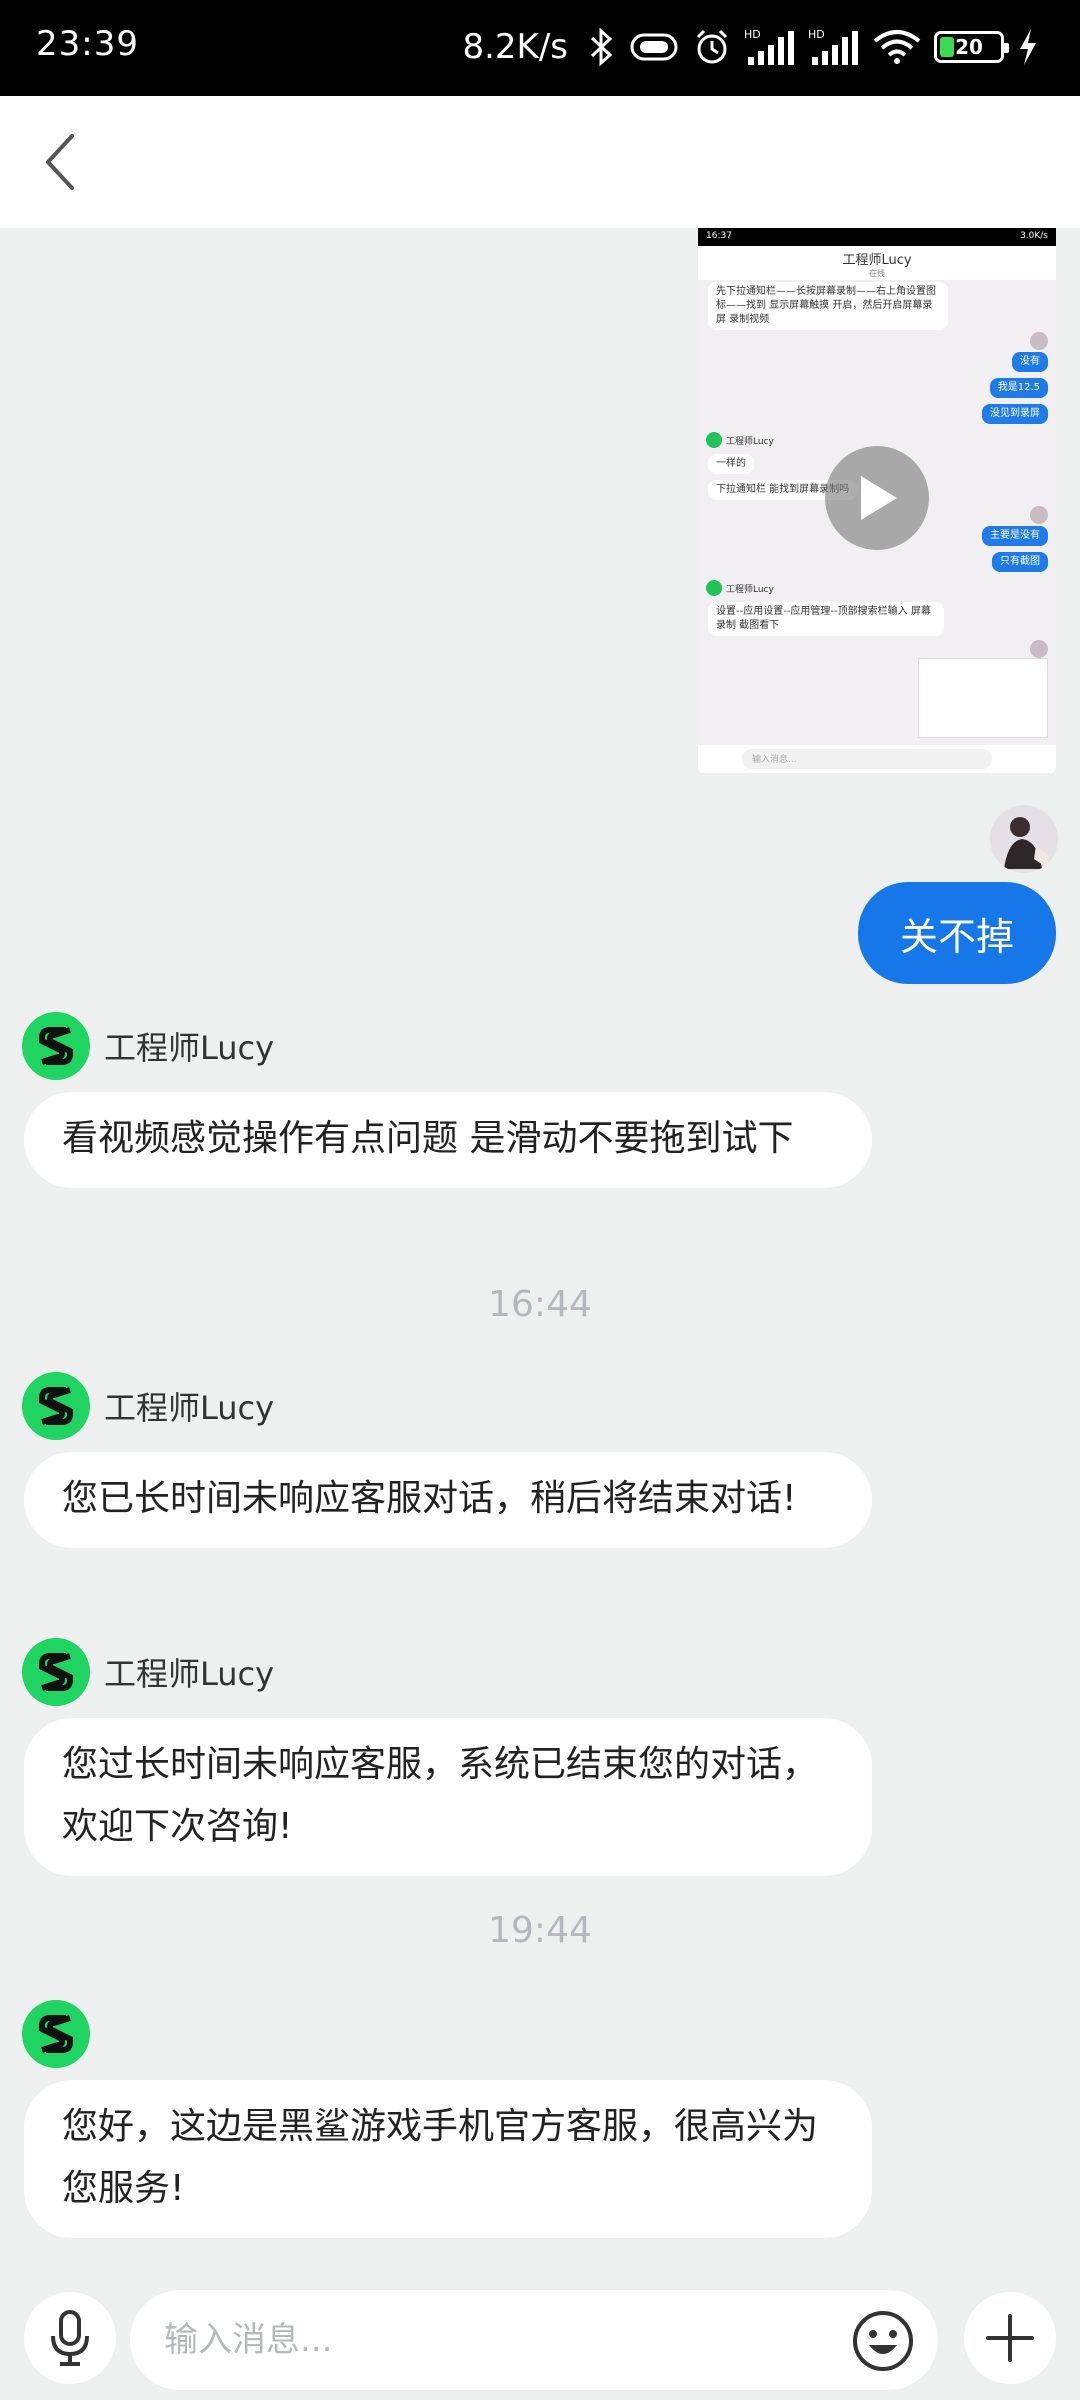 The image size is (1080, 2400). I want to click on chat-header, so click(540, 162).